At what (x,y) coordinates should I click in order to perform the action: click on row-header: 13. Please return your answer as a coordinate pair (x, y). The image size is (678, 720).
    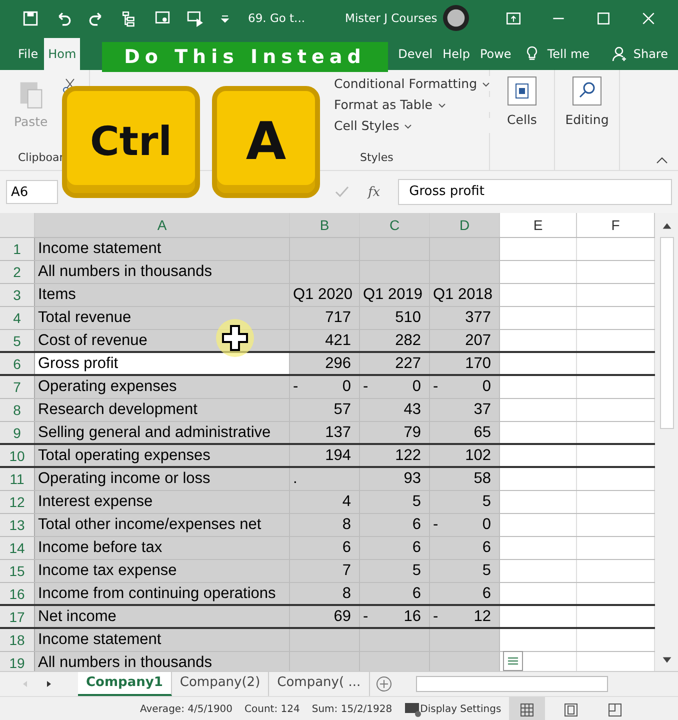
    Looking at the image, I should click on (17, 525).